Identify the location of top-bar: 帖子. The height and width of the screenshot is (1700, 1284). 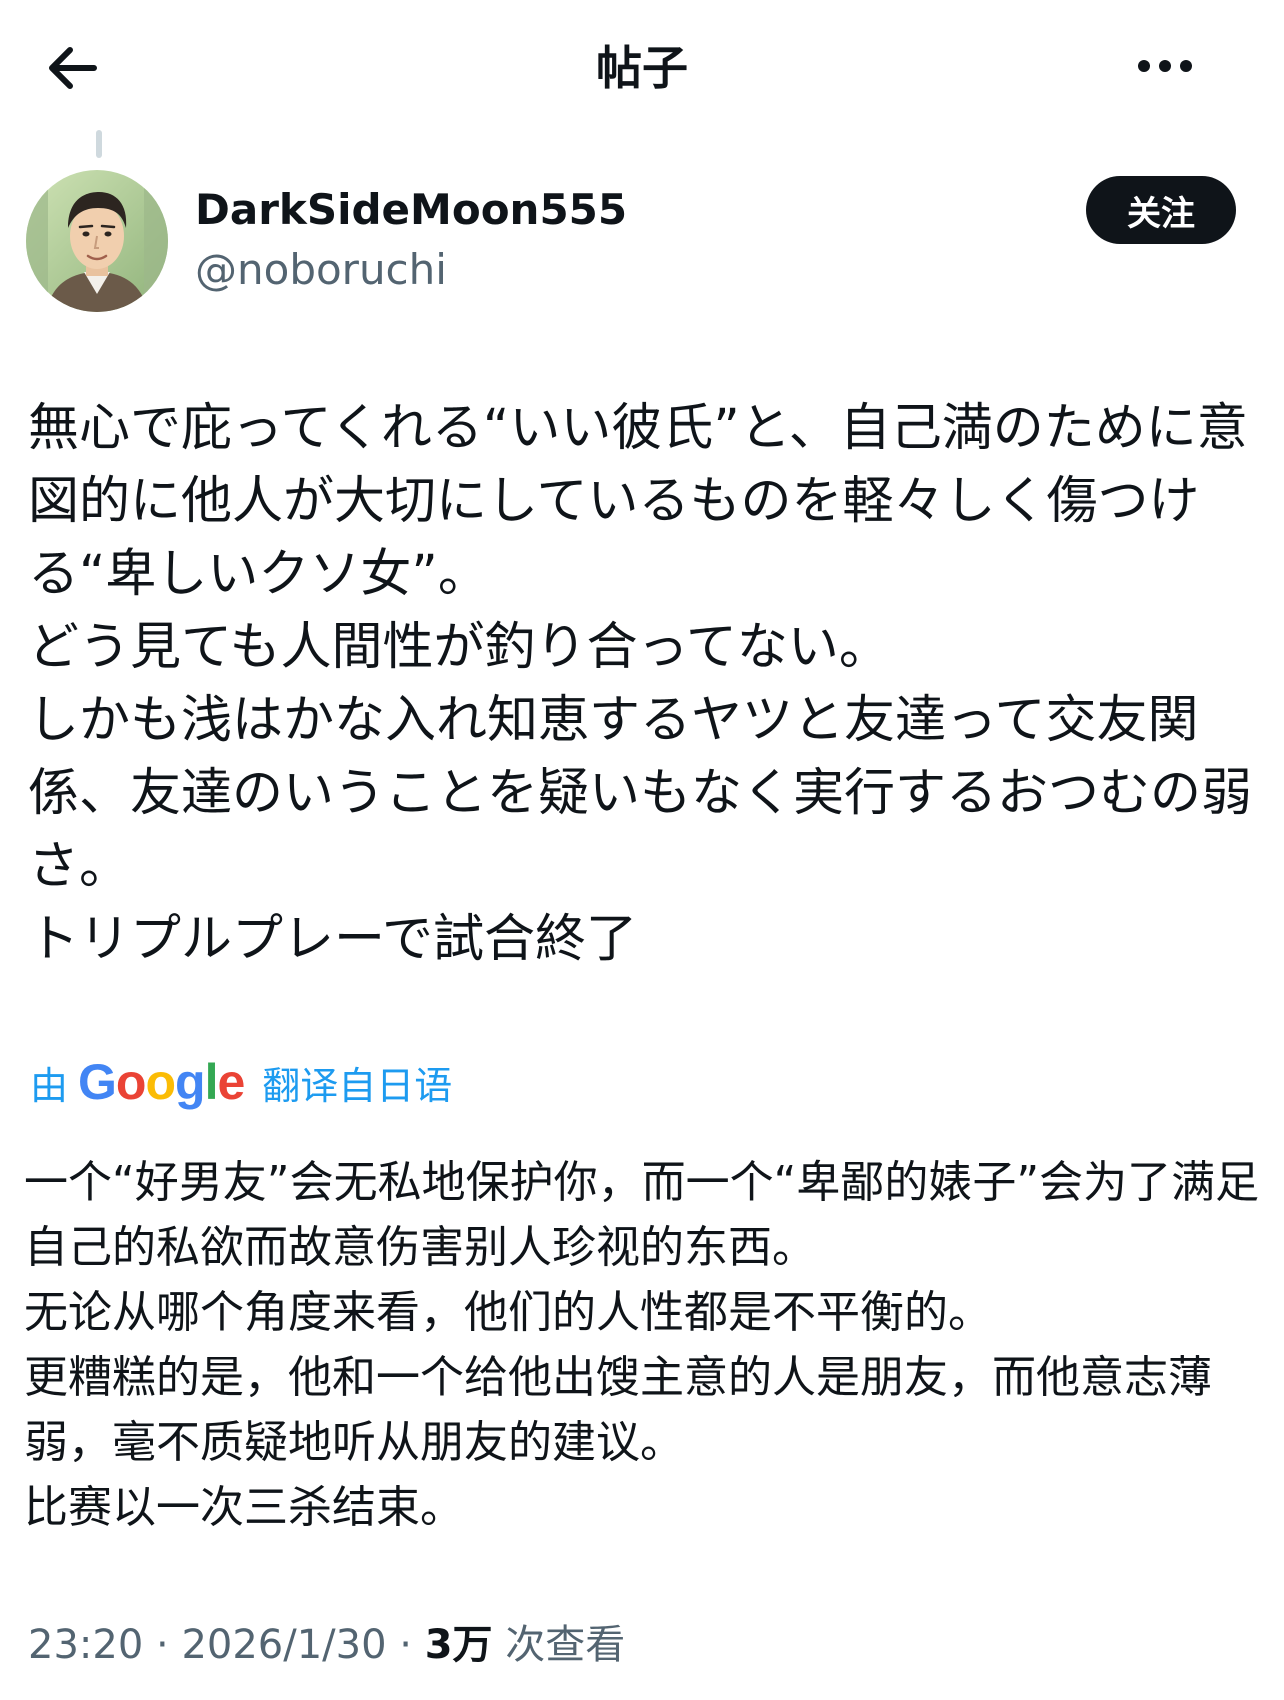
(642, 65).